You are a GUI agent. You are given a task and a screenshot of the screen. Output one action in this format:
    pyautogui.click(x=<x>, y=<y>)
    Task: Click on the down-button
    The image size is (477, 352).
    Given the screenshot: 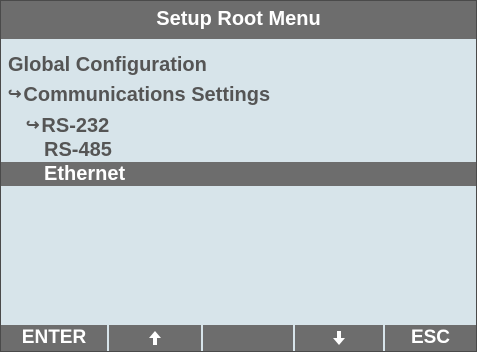 What is the action you would take?
    pyautogui.click(x=338, y=338)
    